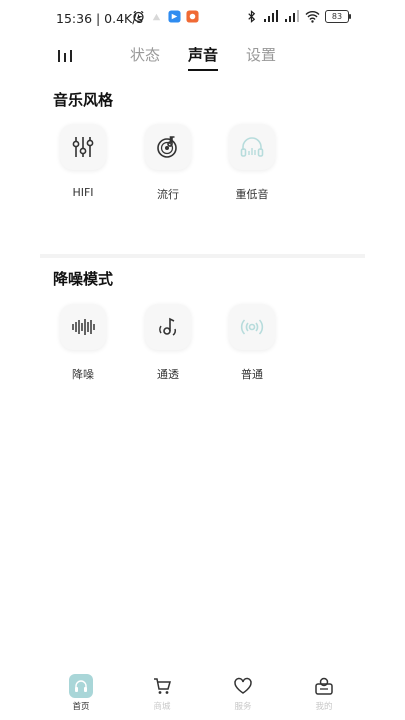  Describe the element at coordinates (168, 194) in the screenshot. I see `pop-label: 流行` at that location.